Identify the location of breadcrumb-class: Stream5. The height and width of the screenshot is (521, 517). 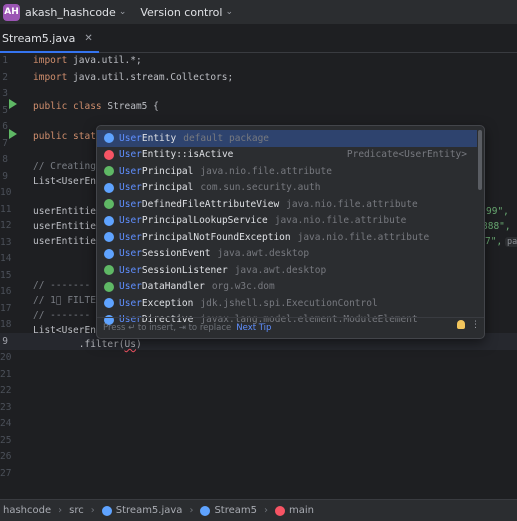
(228, 510).